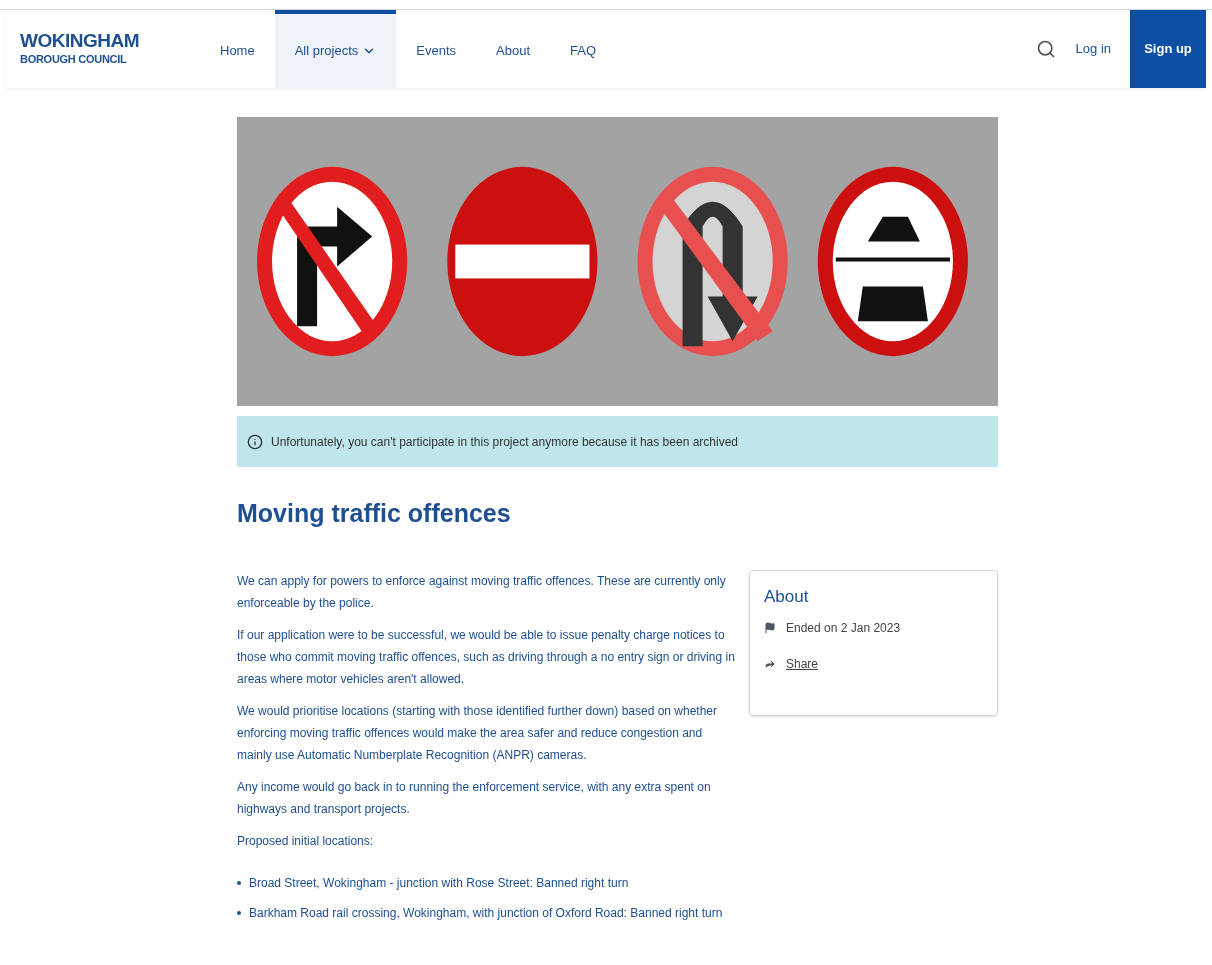  What do you see at coordinates (486, 657) in the screenshot?
I see `body-paragraph: If our application were to be successful, we would be able to issue penalty charge notices to those who commit moving traffic offences, such as driving through a no entry sign or driving in areas where motor vehicles aren't allowed.` at bounding box center [486, 657].